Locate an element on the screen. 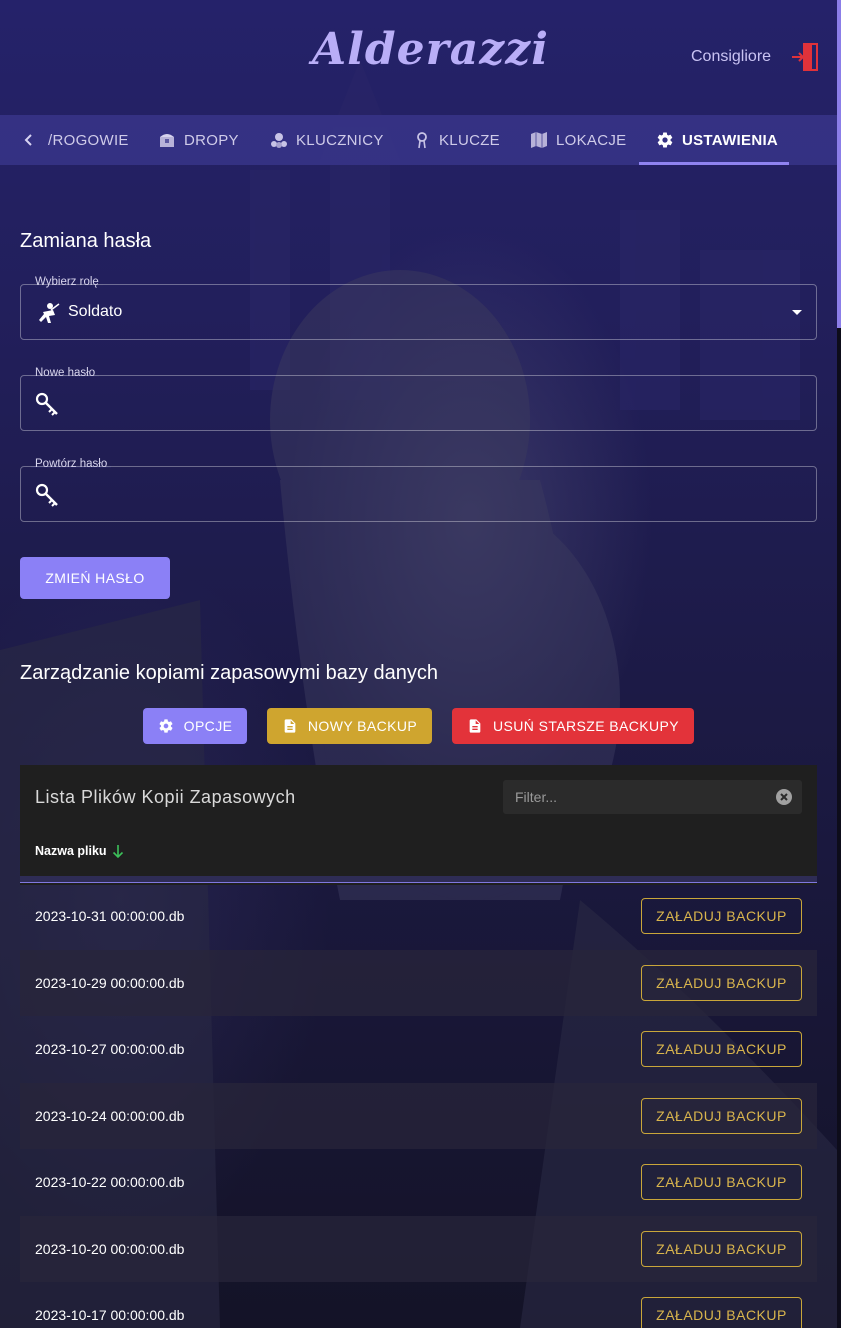  new-backup-label: NOWY BACKUP is located at coordinates (362, 726).